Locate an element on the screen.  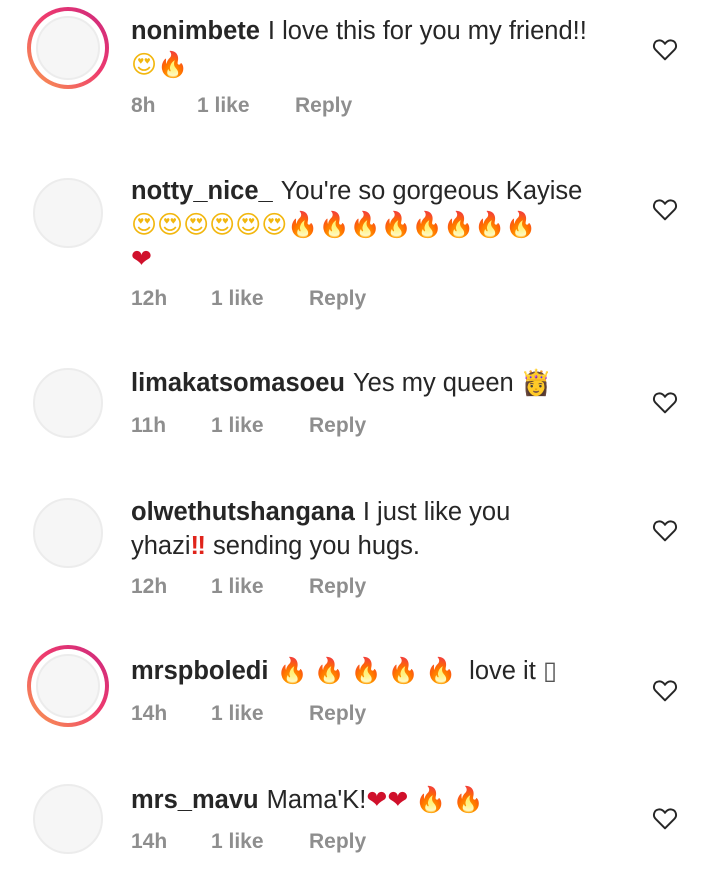
fire-emoji: 🔥🔥🔥🔥🔥 is located at coordinates (369, 670).